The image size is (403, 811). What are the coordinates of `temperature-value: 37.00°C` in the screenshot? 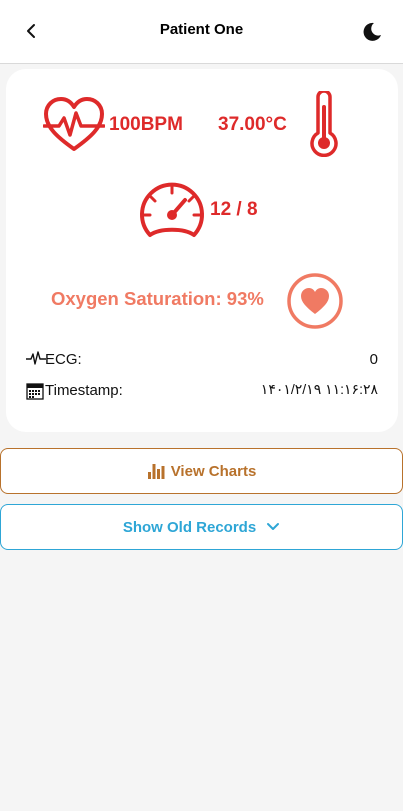 It's located at (252, 124).